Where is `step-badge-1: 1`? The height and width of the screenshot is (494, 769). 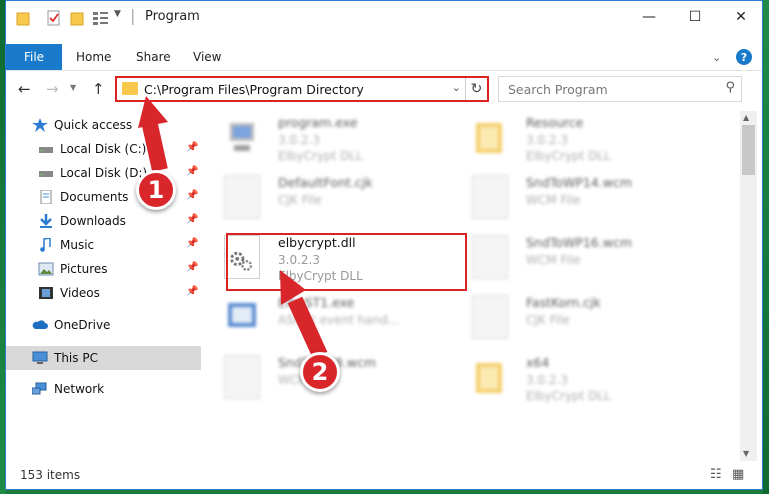
step-badge-1: 1 is located at coordinates (156, 190).